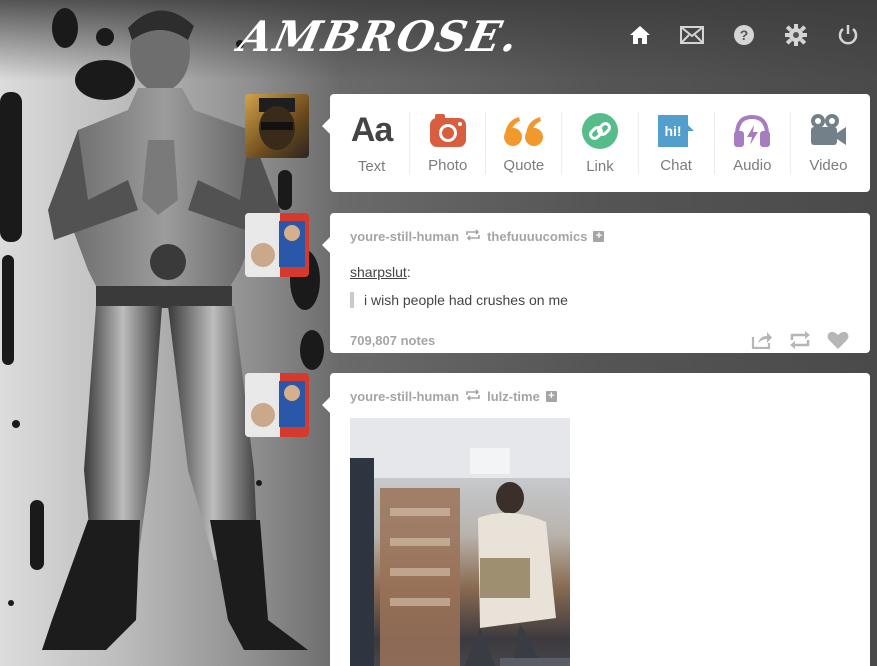 Image resolution: width=877 pixels, height=666 pixels. I want to click on post-type-label: Link, so click(600, 166).